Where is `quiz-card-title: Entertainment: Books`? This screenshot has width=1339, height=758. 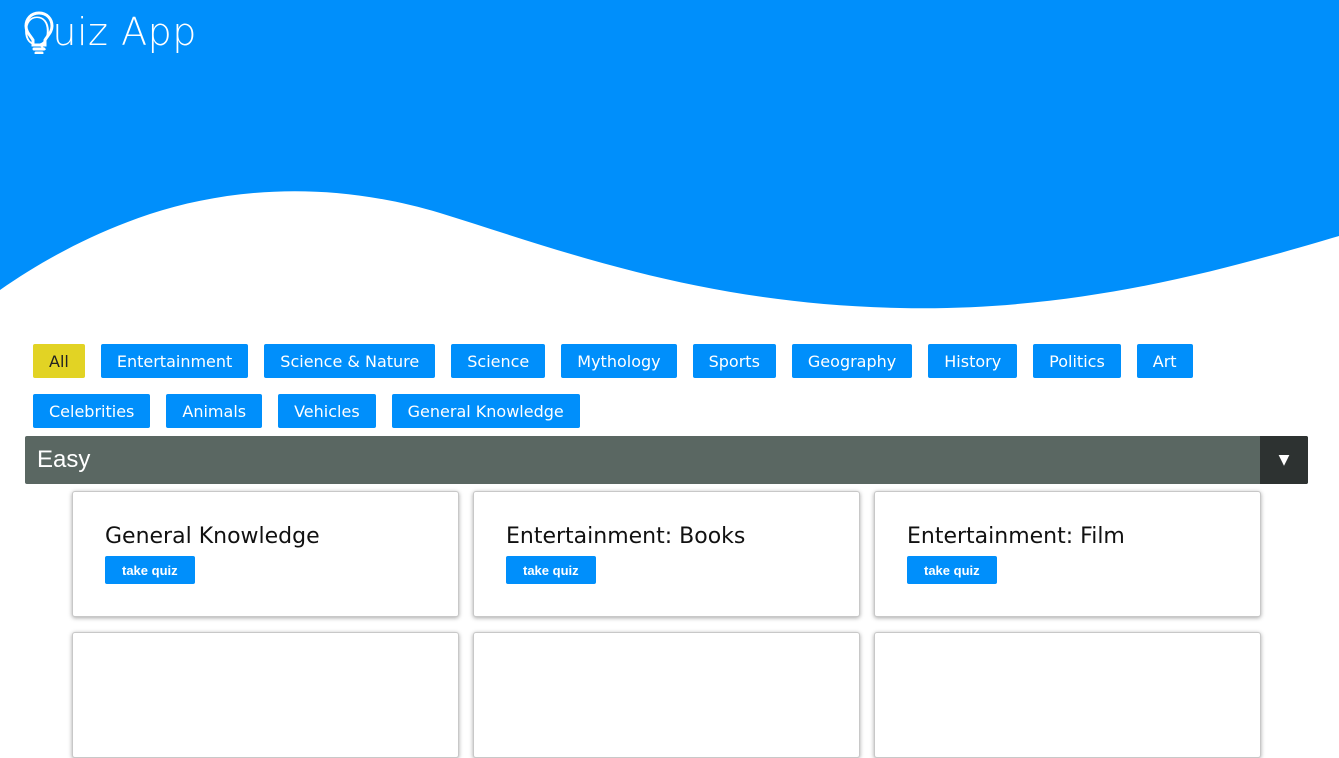
quiz-card-title: Entertainment: Books is located at coordinates (626, 536).